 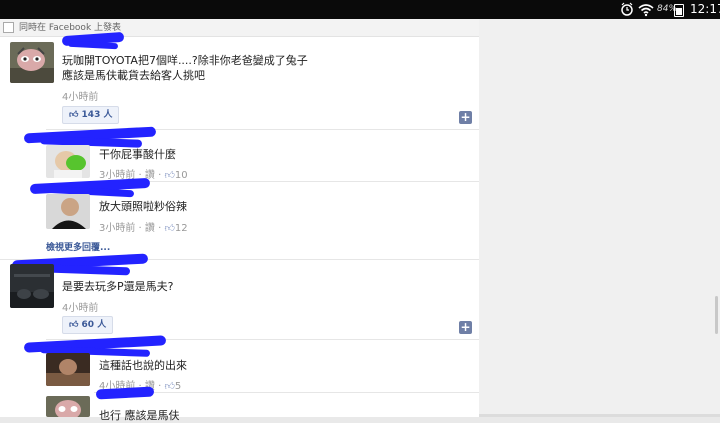 I want to click on like-link: 讚, so click(x=150, y=228).